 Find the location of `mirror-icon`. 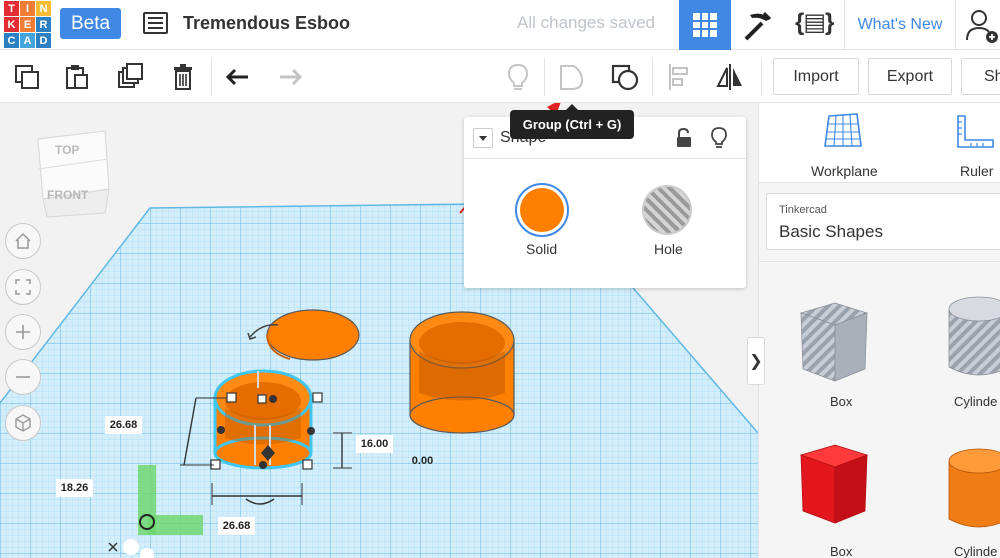

mirror-icon is located at coordinates (729, 77).